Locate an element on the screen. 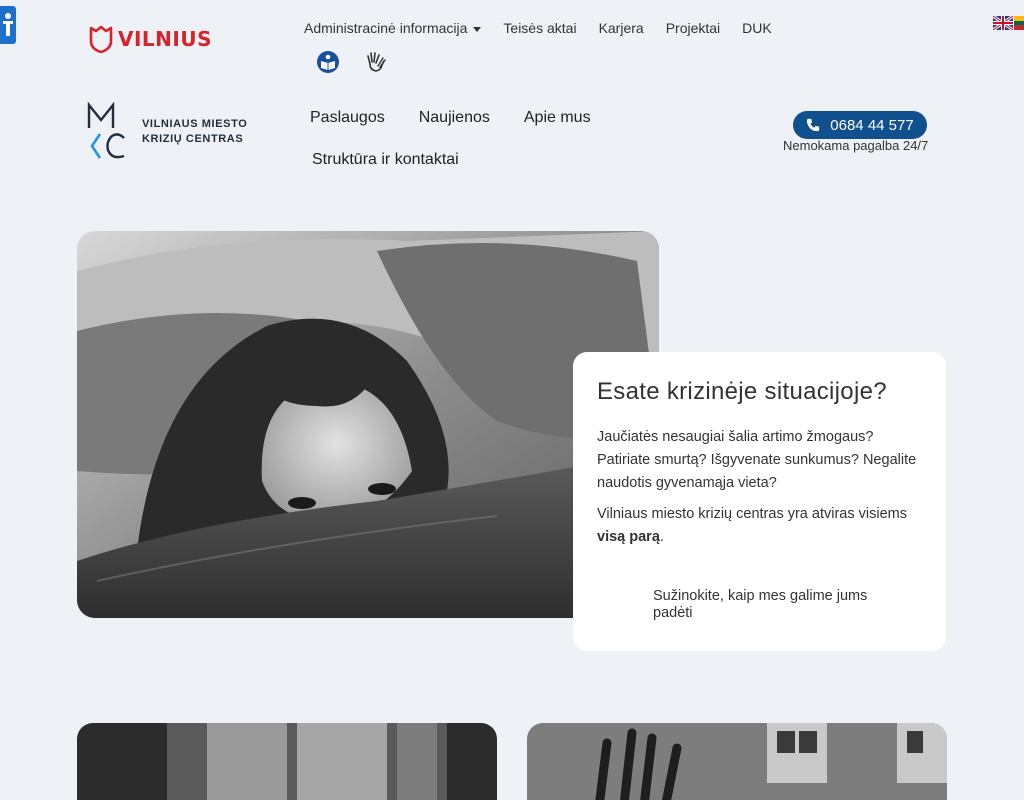 This screenshot has height=800, width=1024. brand-name: VILNIAUS MIESTO KRIZIŲ CENTRAS is located at coordinates (194, 132).